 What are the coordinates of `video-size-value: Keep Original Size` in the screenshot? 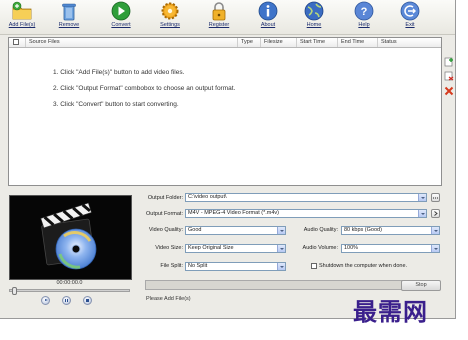 It's located at (211, 248).